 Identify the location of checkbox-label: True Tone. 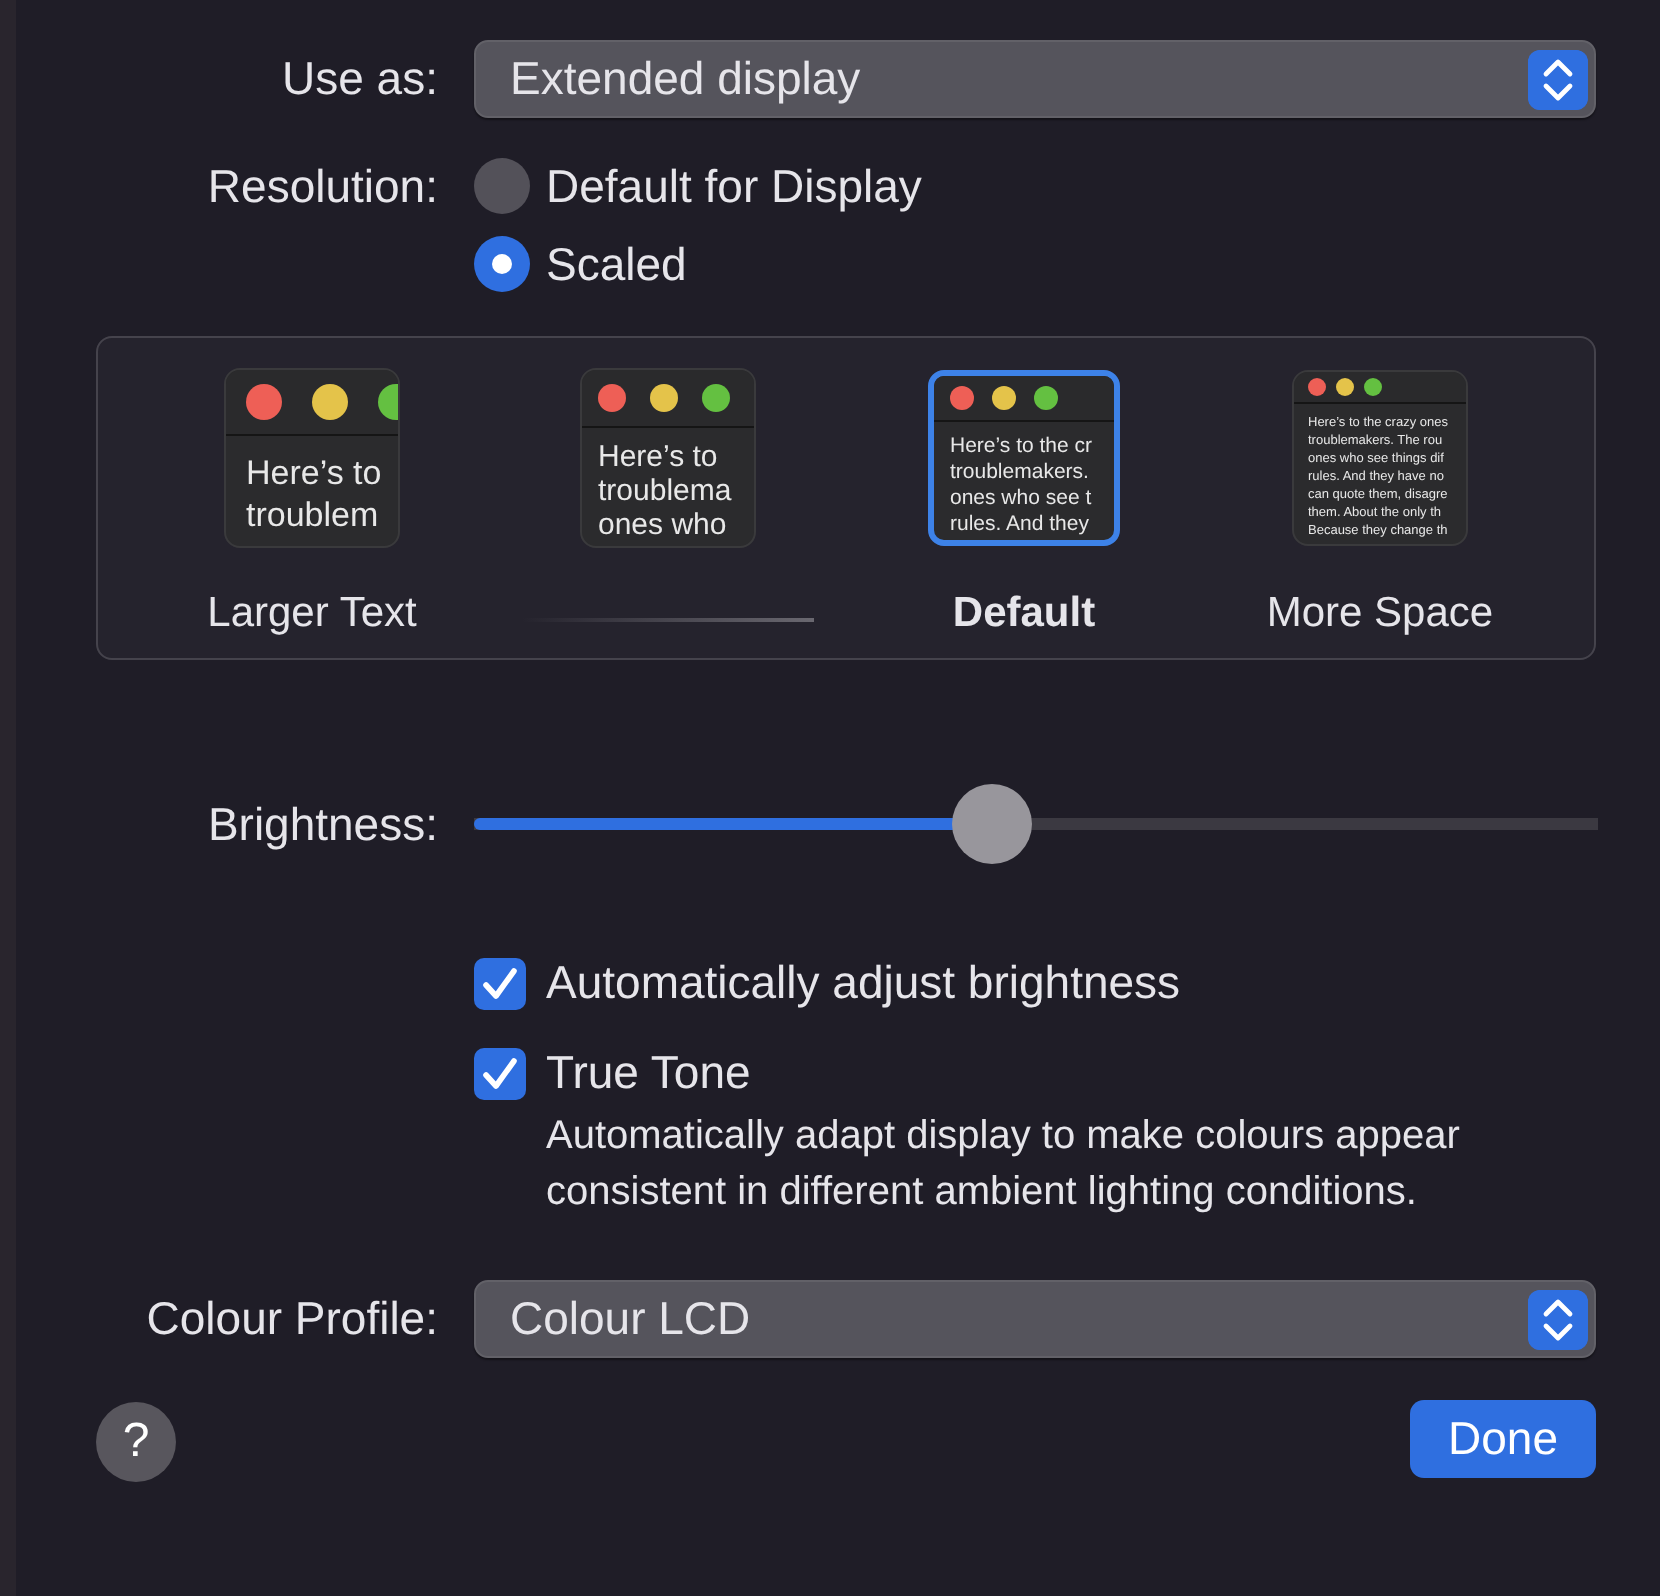
(648, 1073).